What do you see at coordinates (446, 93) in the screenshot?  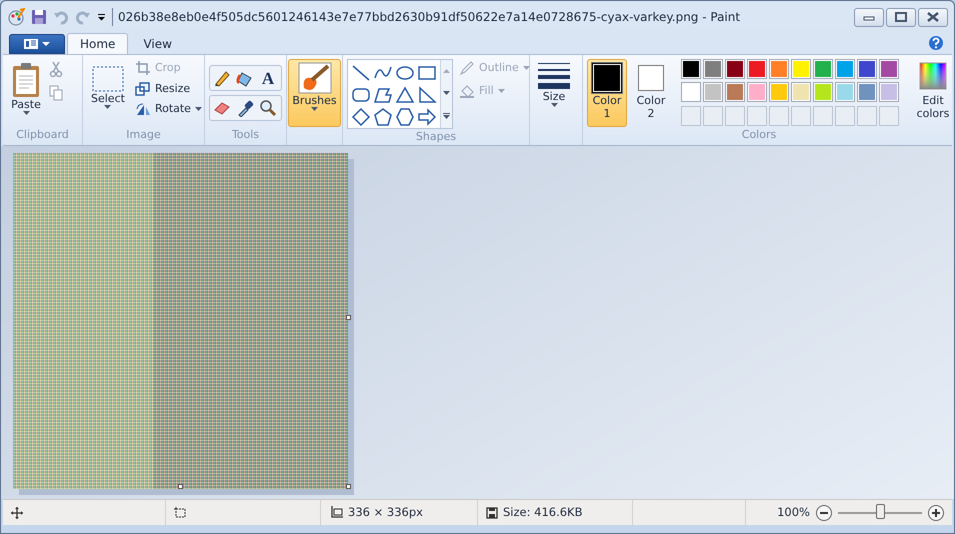 I see `scroll-down-icon` at bounding box center [446, 93].